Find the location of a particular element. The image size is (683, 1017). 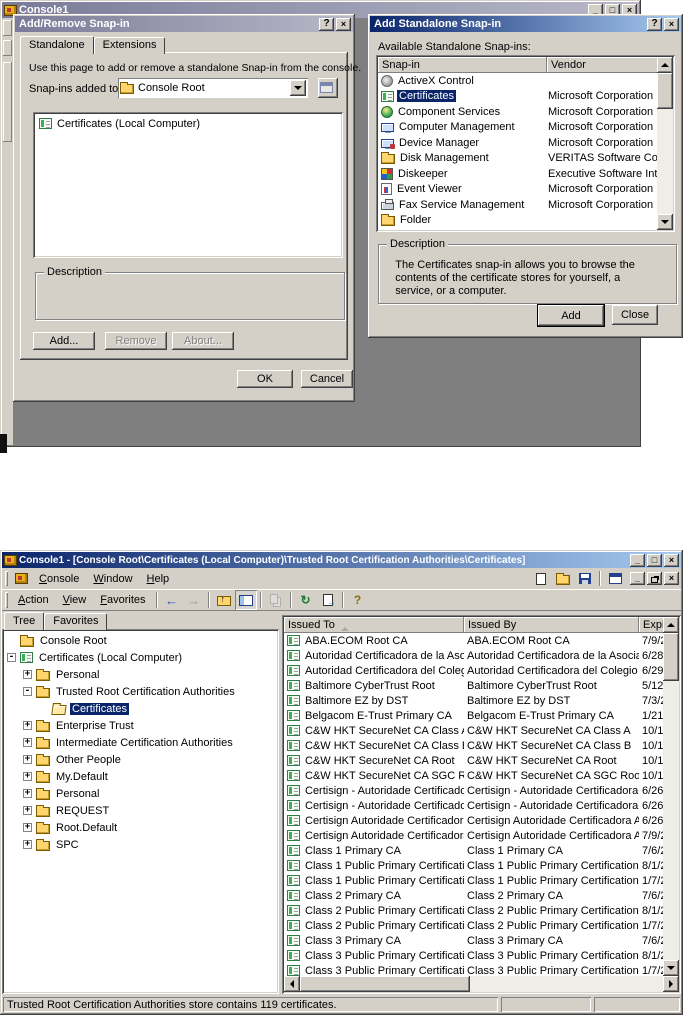

tree-item: SPC is located at coordinates (140, 844).